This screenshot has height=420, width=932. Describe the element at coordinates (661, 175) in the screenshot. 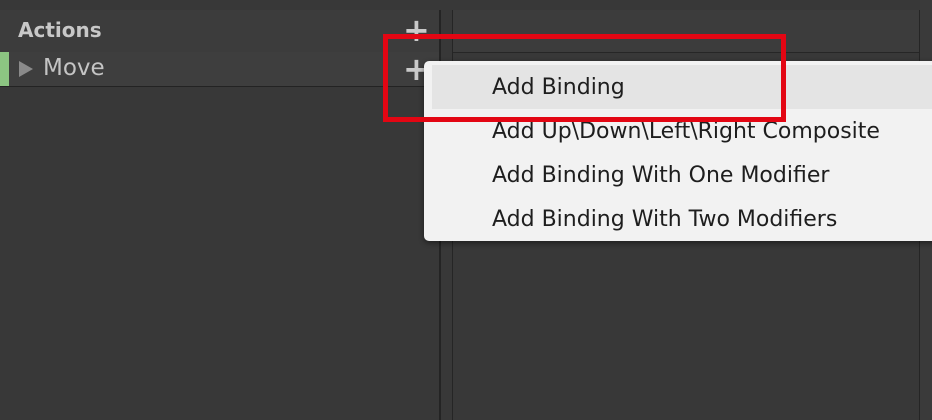

I see `menu-item-label: Add Binding With One Modifier` at that location.